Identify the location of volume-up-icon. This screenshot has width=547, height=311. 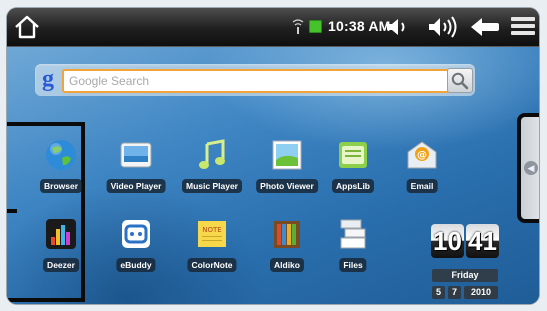
(443, 27).